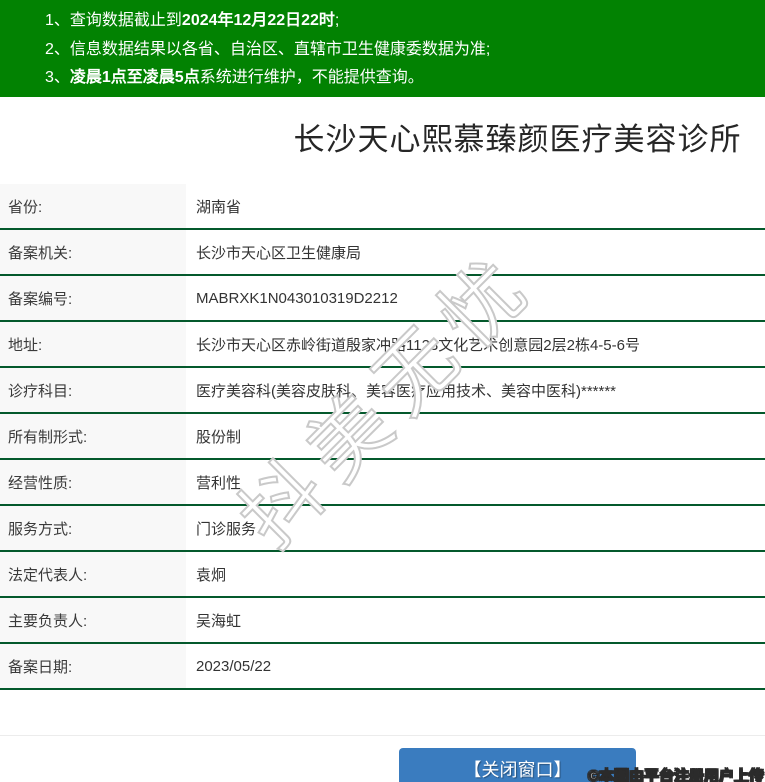 The width and height of the screenshot is (765, 782). Describe the element at coordinates (382, 207) in the screenshot. I see `table-row: 省份: 湖南省` at that location.